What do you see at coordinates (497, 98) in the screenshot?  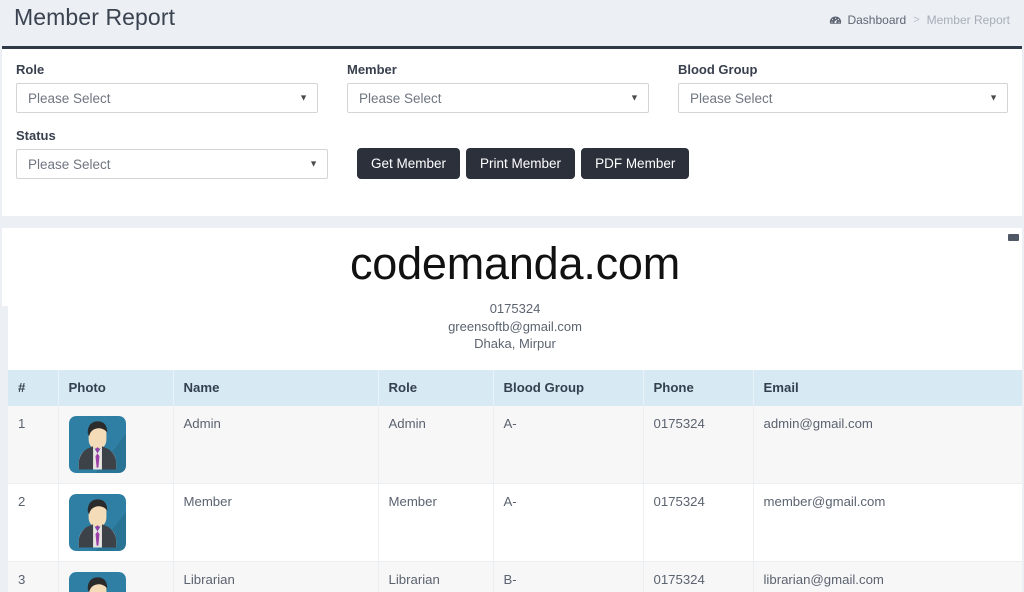 I see `member-select: Please Select ▼` at bounding box center [497, 98].